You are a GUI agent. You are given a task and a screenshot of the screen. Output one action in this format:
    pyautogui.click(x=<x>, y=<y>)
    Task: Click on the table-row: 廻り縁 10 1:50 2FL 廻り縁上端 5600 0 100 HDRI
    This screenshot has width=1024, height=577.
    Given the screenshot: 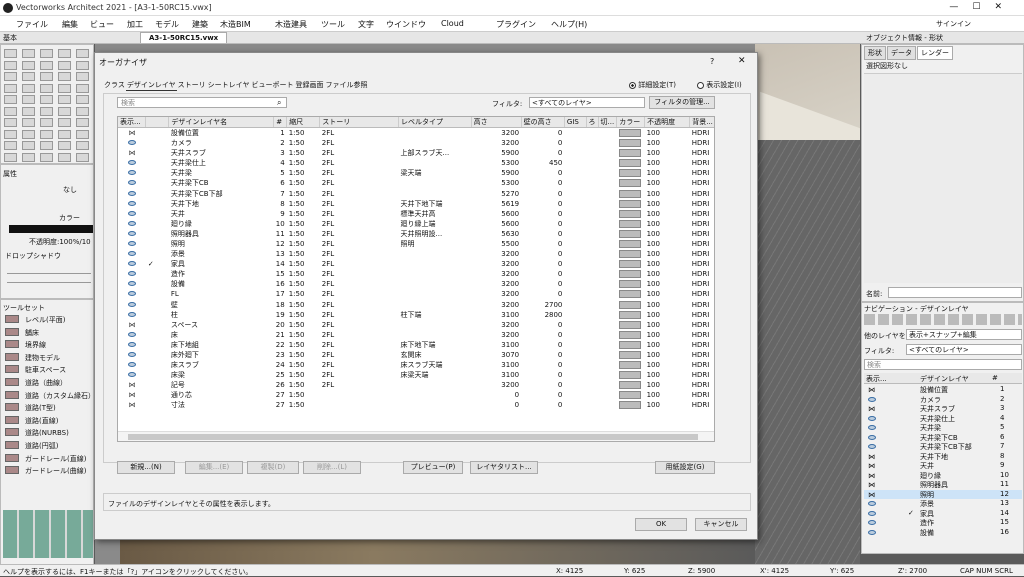 What is the action you would take?
    pyautogui.click(x=416, y=224)
    